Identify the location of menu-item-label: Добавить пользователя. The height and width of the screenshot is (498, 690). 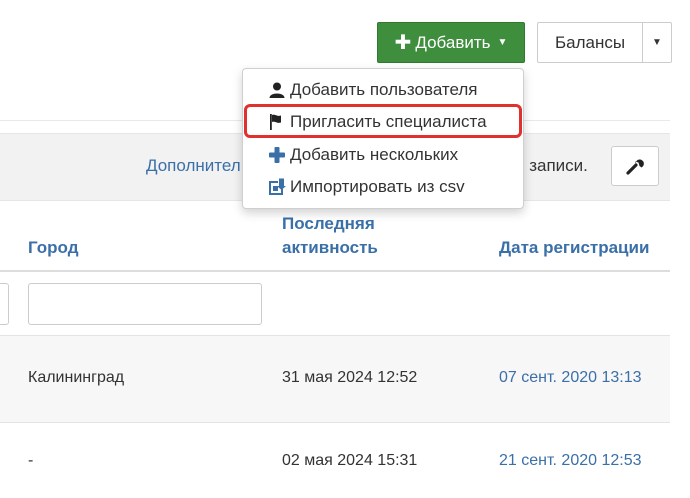
(384, 89).